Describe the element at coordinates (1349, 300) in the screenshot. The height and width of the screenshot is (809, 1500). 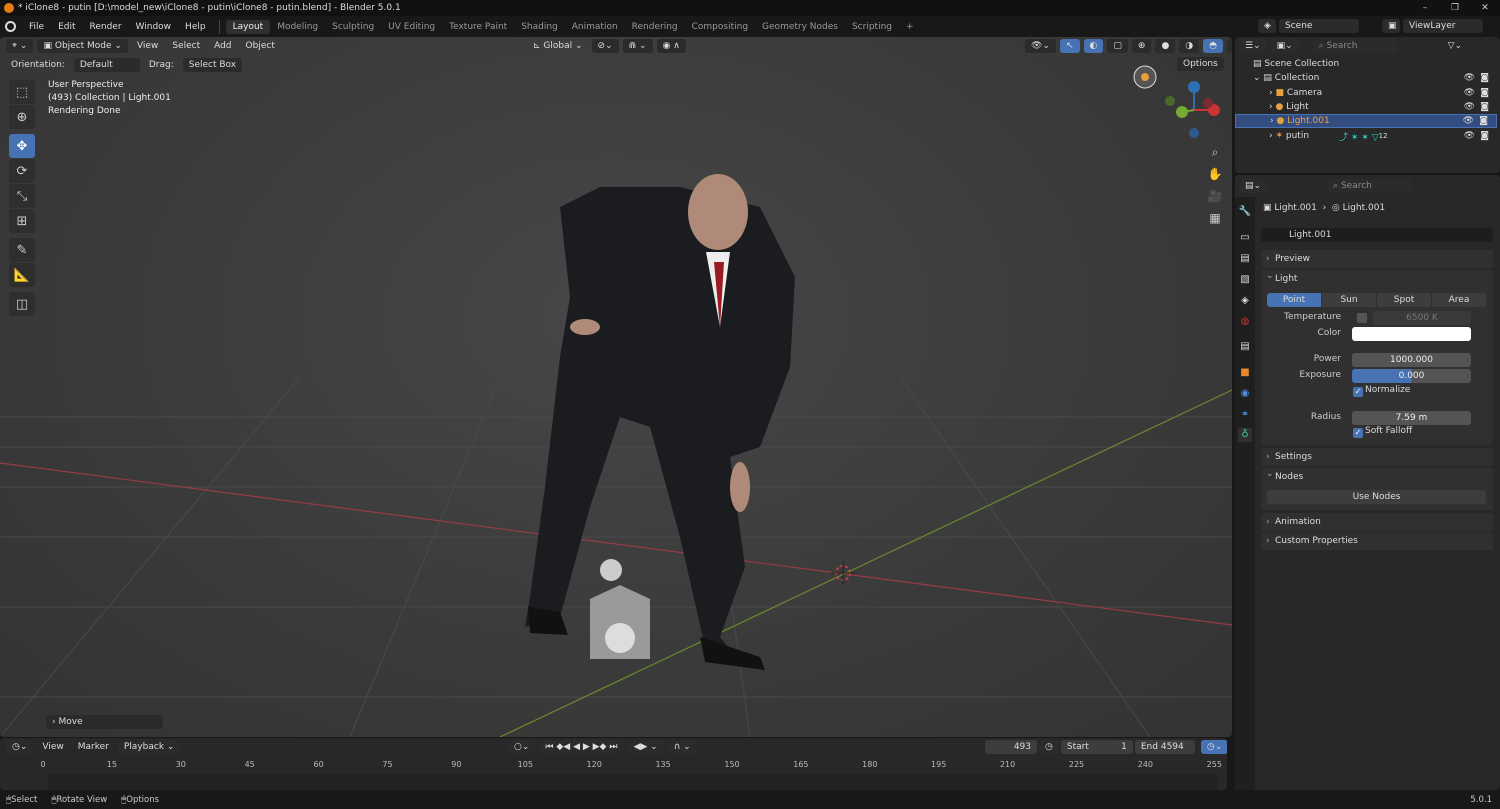
I see `light-type-sun: Sun` at that location.